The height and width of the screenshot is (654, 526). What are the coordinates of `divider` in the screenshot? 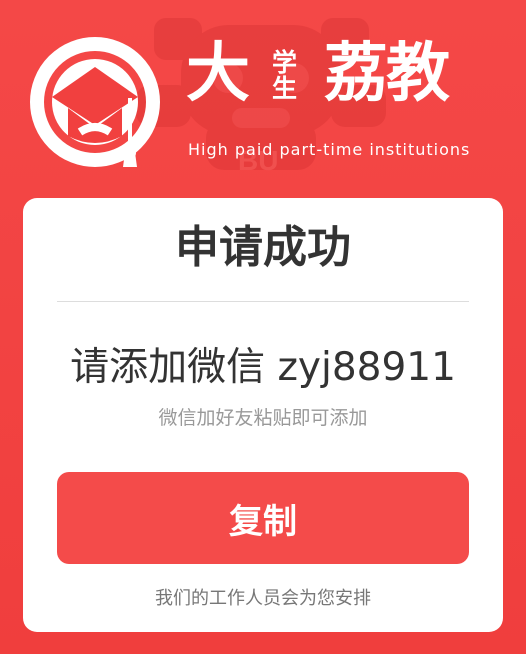 It's located at (263, 301).